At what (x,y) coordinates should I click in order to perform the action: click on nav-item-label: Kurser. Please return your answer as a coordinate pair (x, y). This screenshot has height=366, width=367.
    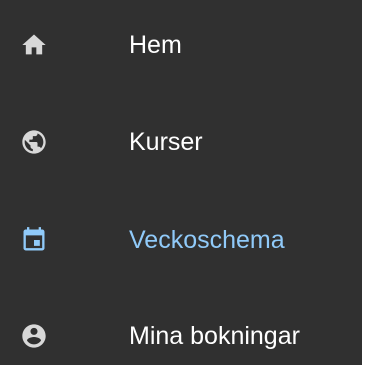
    Looking at the image, I should click on (166, 142).